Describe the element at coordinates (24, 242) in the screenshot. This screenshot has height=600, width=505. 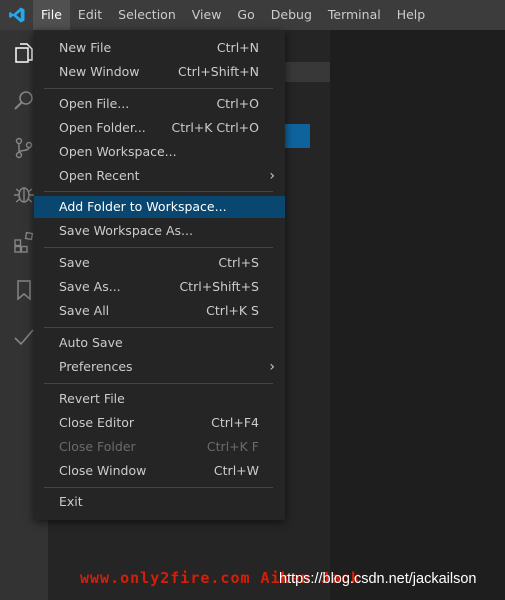
I see `extensions-icon` at that location.